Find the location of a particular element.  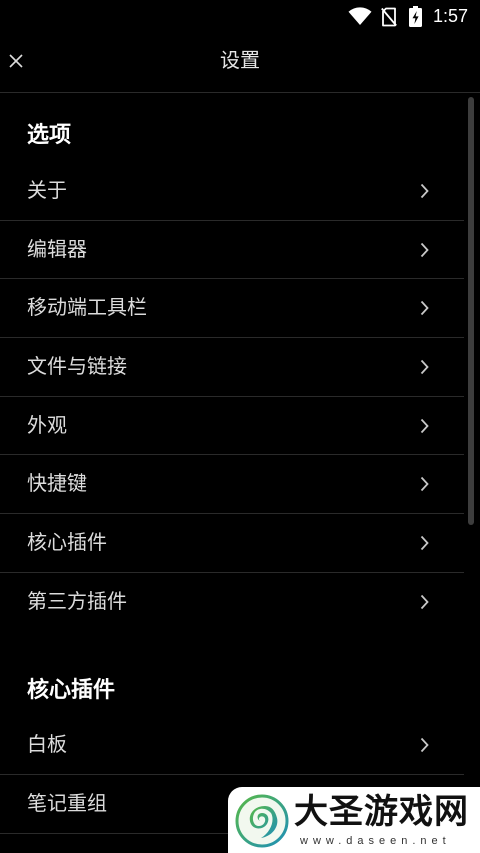

settings-item-label: 白板 is located at coordinates (47, 745).